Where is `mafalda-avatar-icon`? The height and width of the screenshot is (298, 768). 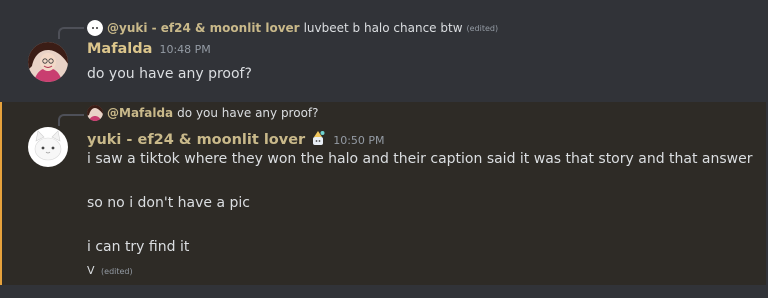 mafalda-avatar-icon is located at coordinates (48, 62).